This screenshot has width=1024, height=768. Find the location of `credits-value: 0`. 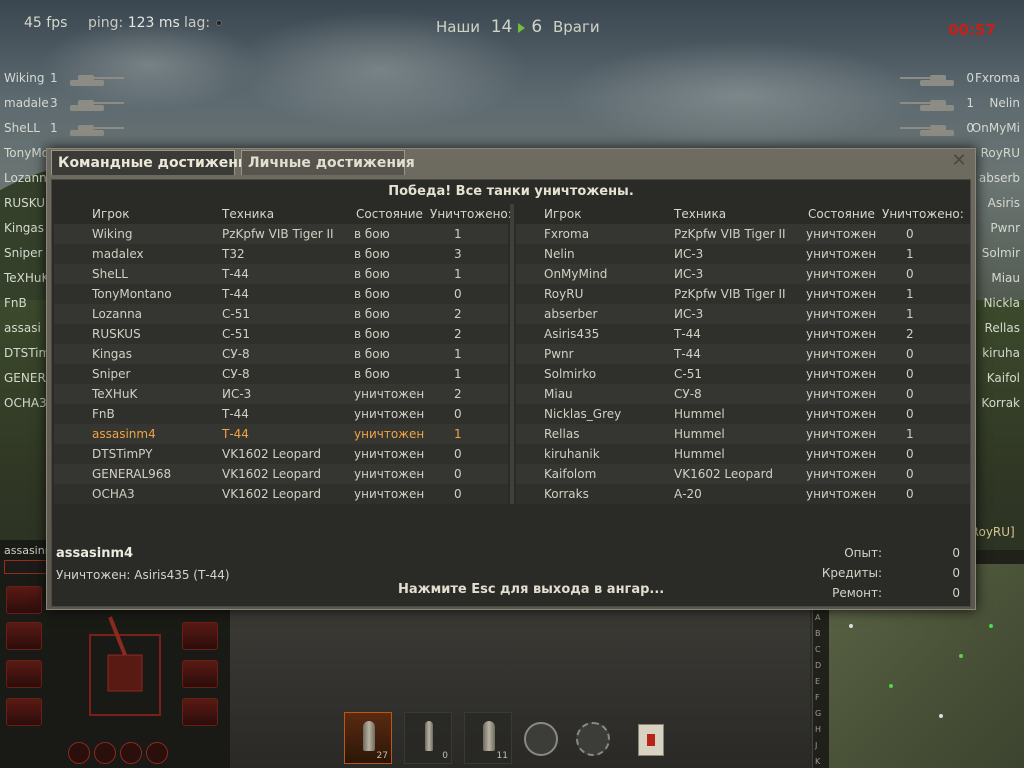

credits-value: 0 is located at coordinates (956, 573).